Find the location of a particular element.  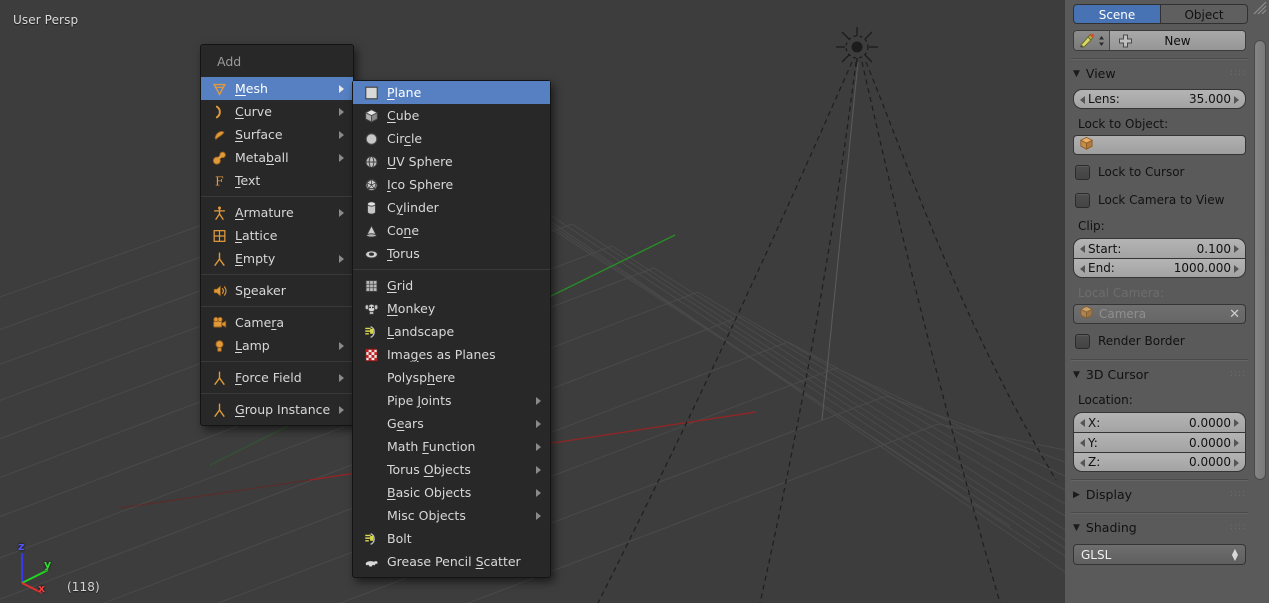

menu-item-torus: Torus is located at coordinates (451, 253).